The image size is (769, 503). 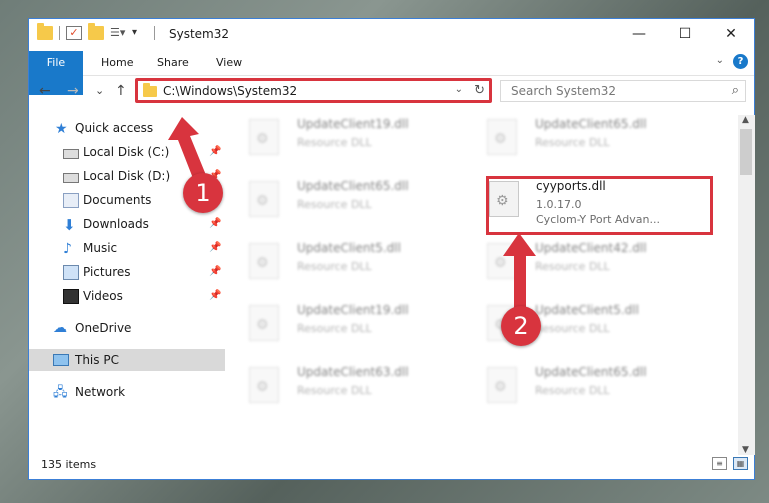 I want to click on step-badge-1: 1, so click(x=203, y=193).